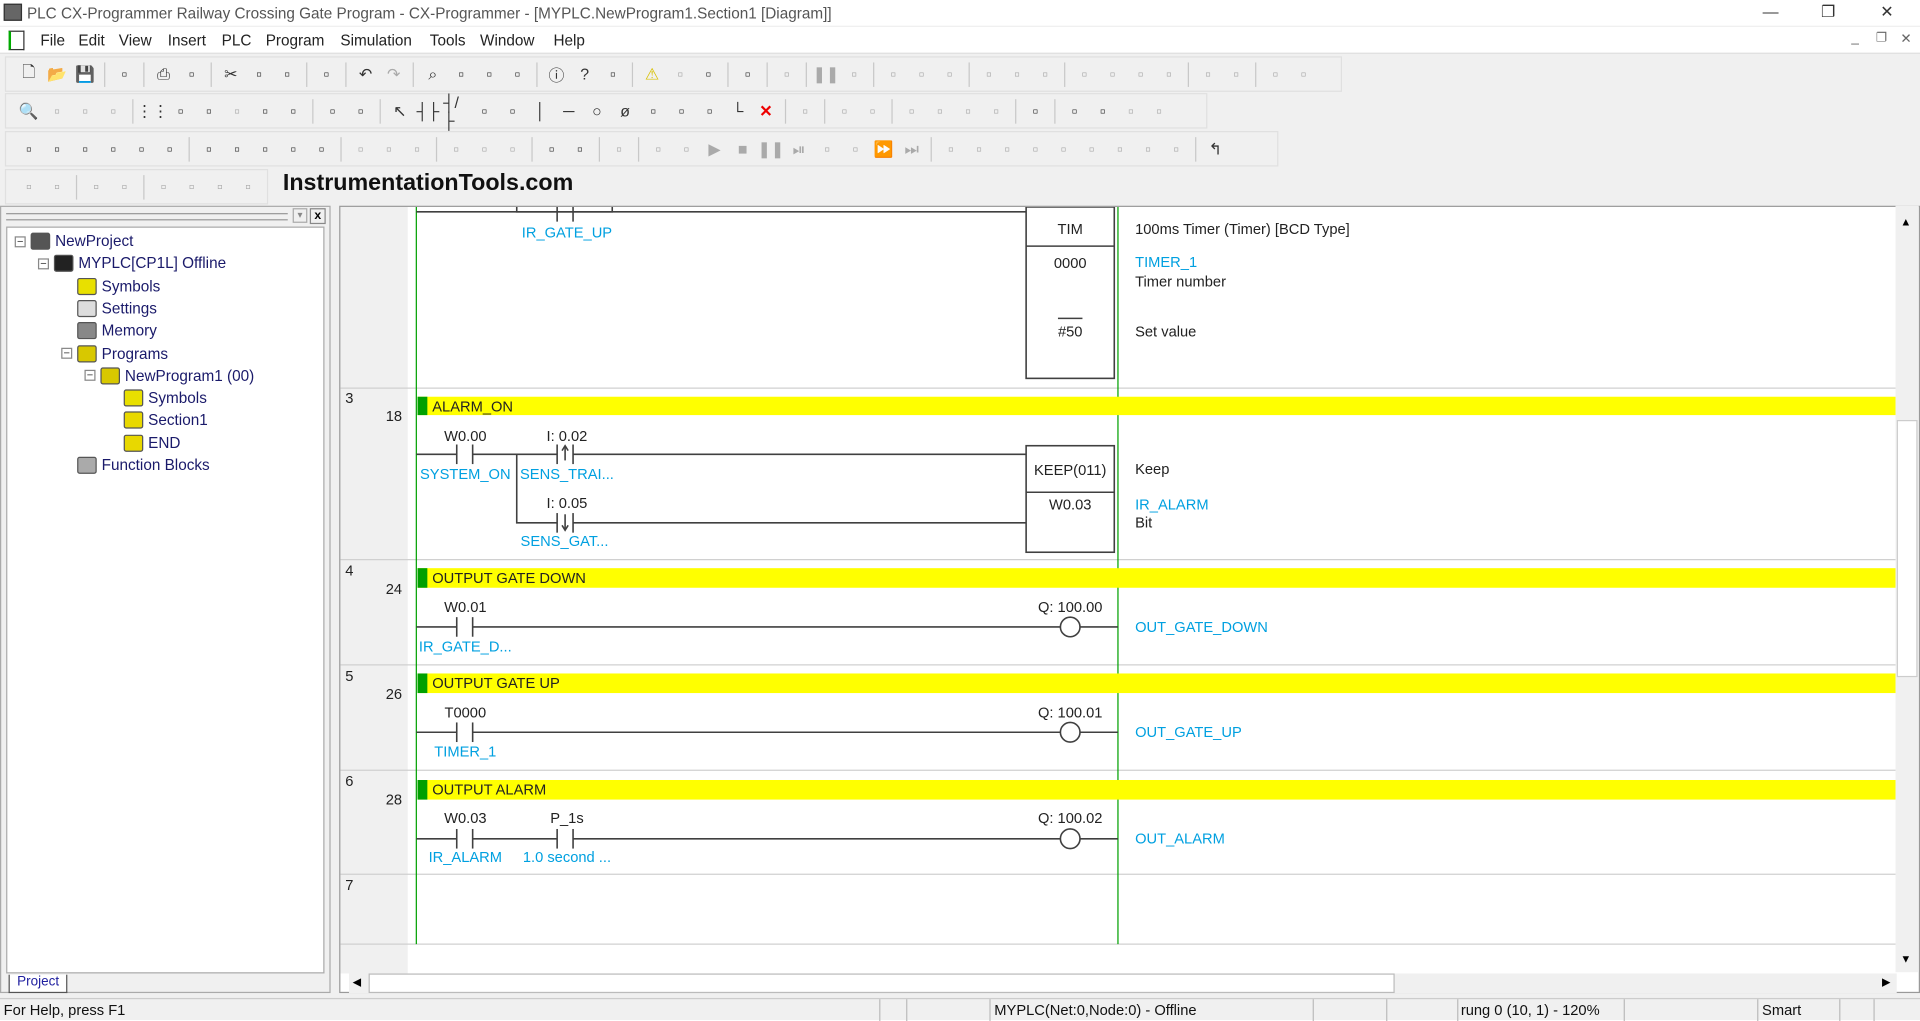  What do you see at coordinates (1103, 111) in the screenshot?
I see `time-chart-icon: ▫` at bounding box center [1103, 111].